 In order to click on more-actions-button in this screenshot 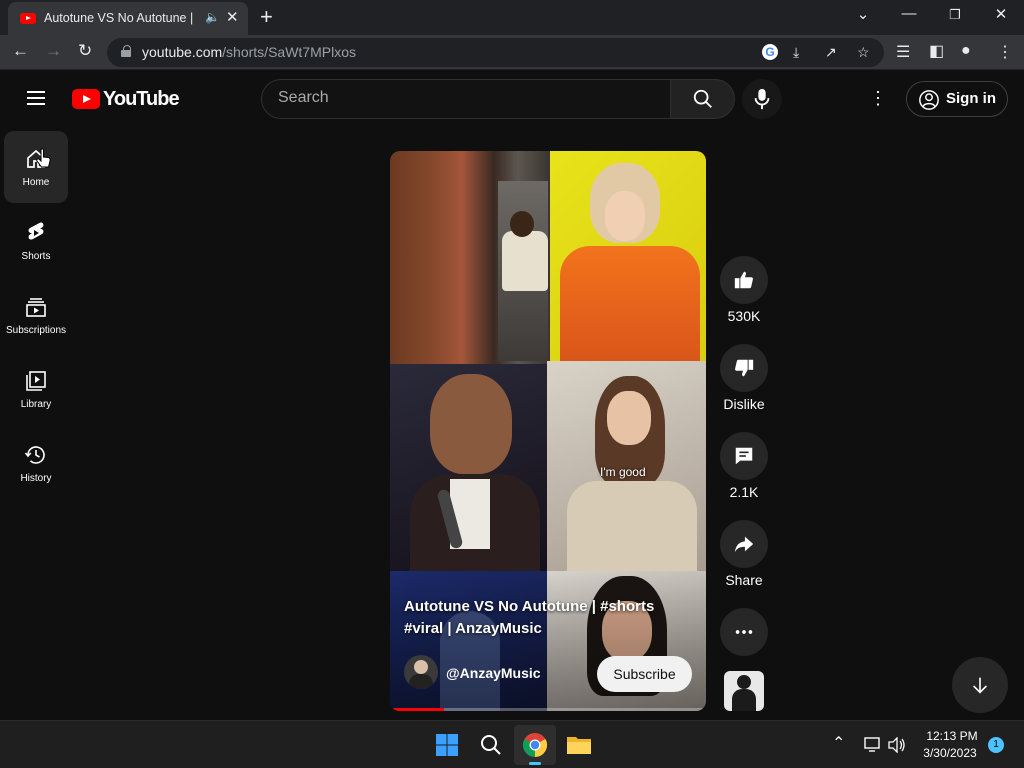, I will do `click(744, 632)`.